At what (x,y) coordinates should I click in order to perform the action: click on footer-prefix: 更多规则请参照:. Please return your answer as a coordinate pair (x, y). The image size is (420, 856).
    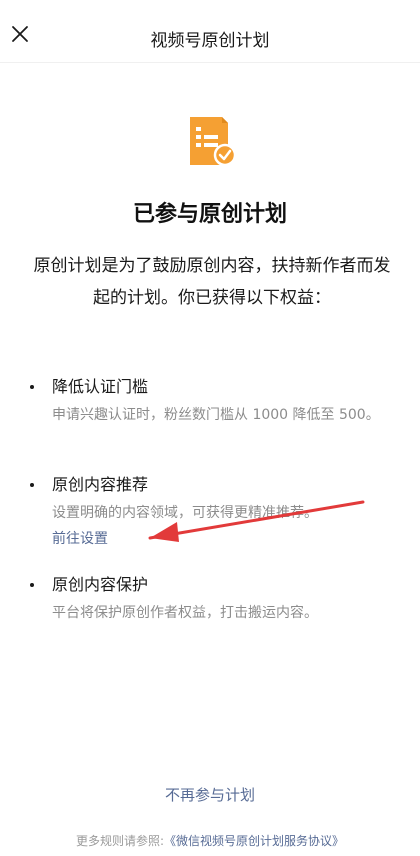
    Looking at the image, I should click on (120, 841).